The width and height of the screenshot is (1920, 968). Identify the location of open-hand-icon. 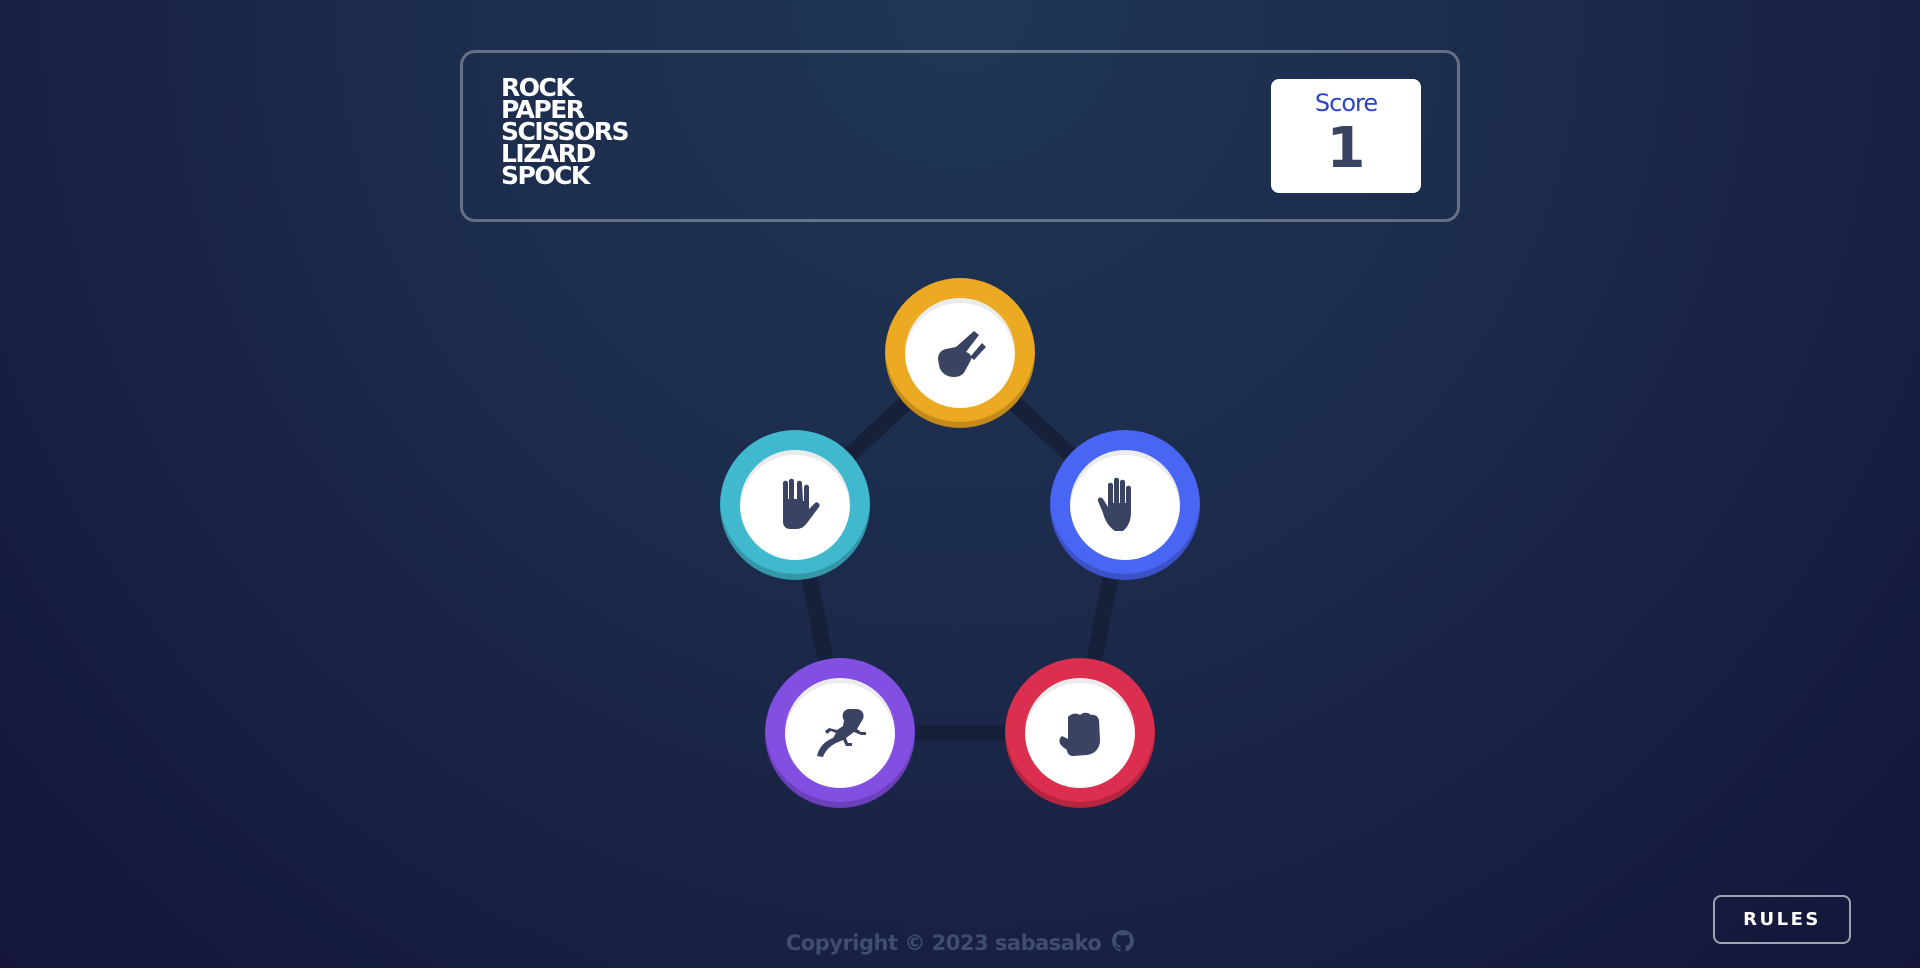
(1114, 504).